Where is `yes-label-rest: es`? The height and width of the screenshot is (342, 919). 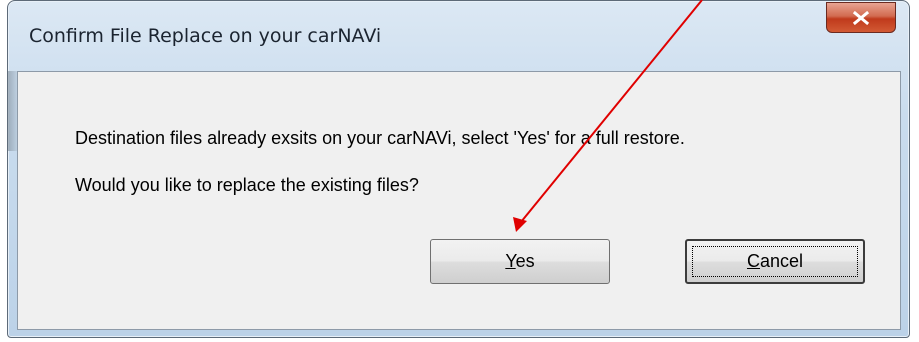
yes-label-rest: es is located at coordinates (525, 261).